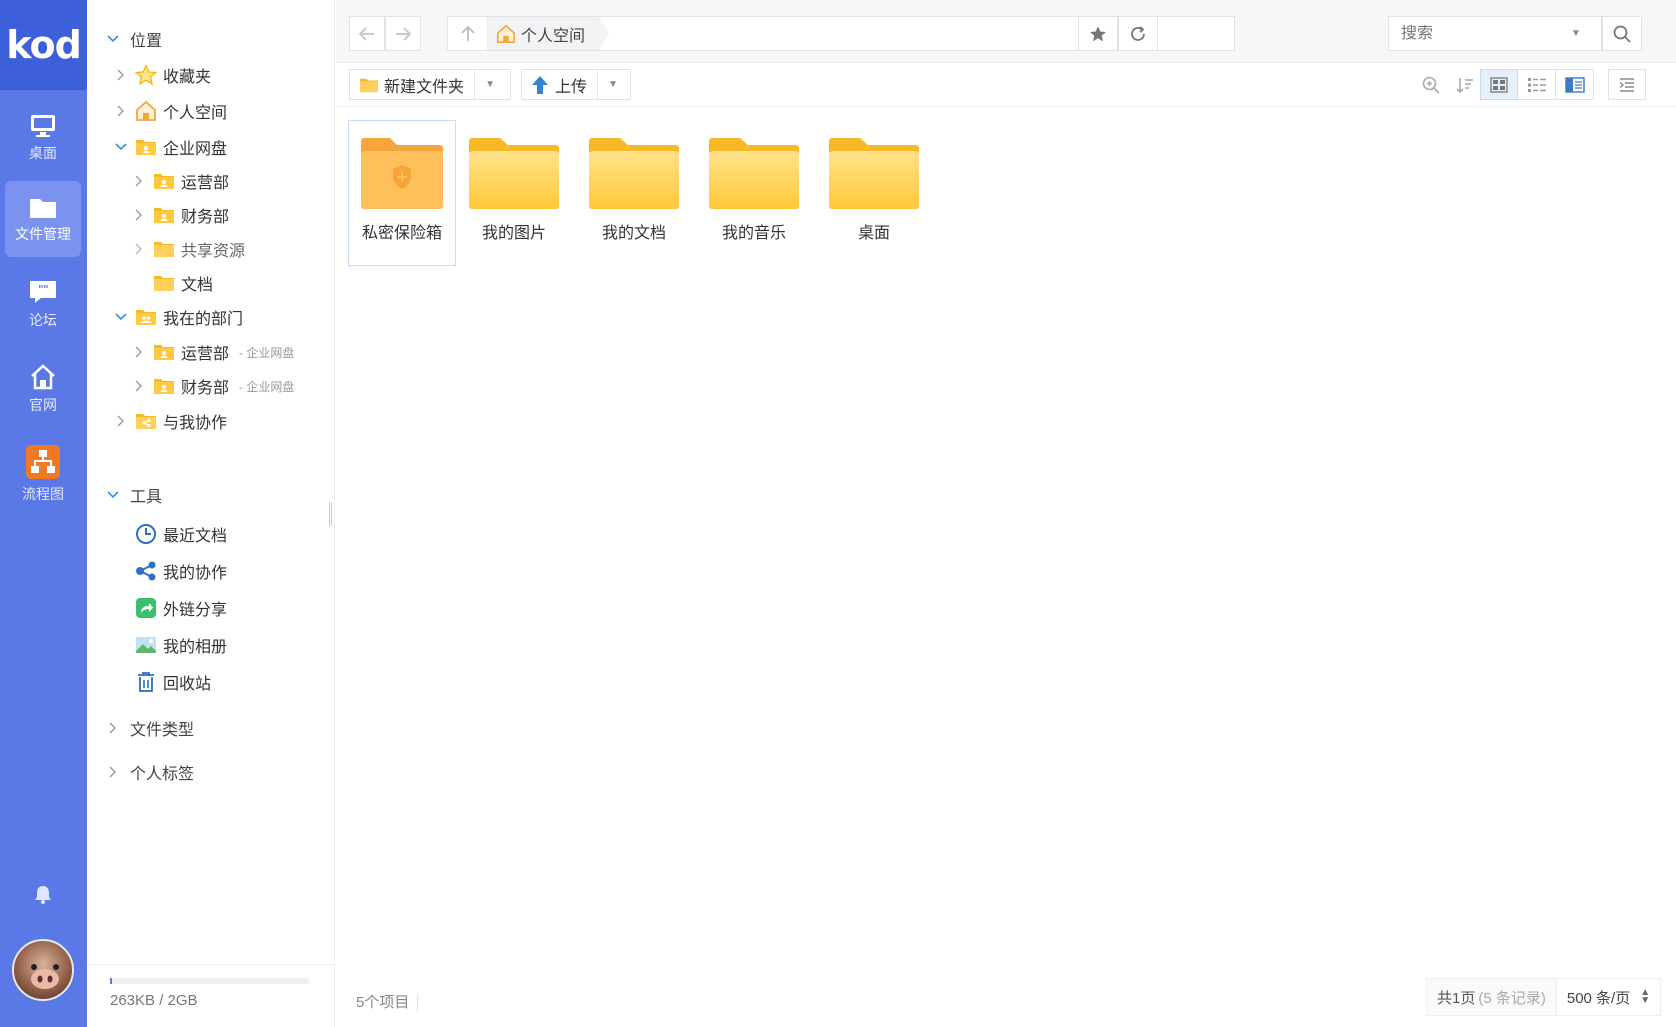 The width and height of the screenshot is (1676, 1027). What do you see at coordinates (1627, 84) in the screenshot?
I see `toggle-detail-panel-button` at bounding box center [1627, 84].